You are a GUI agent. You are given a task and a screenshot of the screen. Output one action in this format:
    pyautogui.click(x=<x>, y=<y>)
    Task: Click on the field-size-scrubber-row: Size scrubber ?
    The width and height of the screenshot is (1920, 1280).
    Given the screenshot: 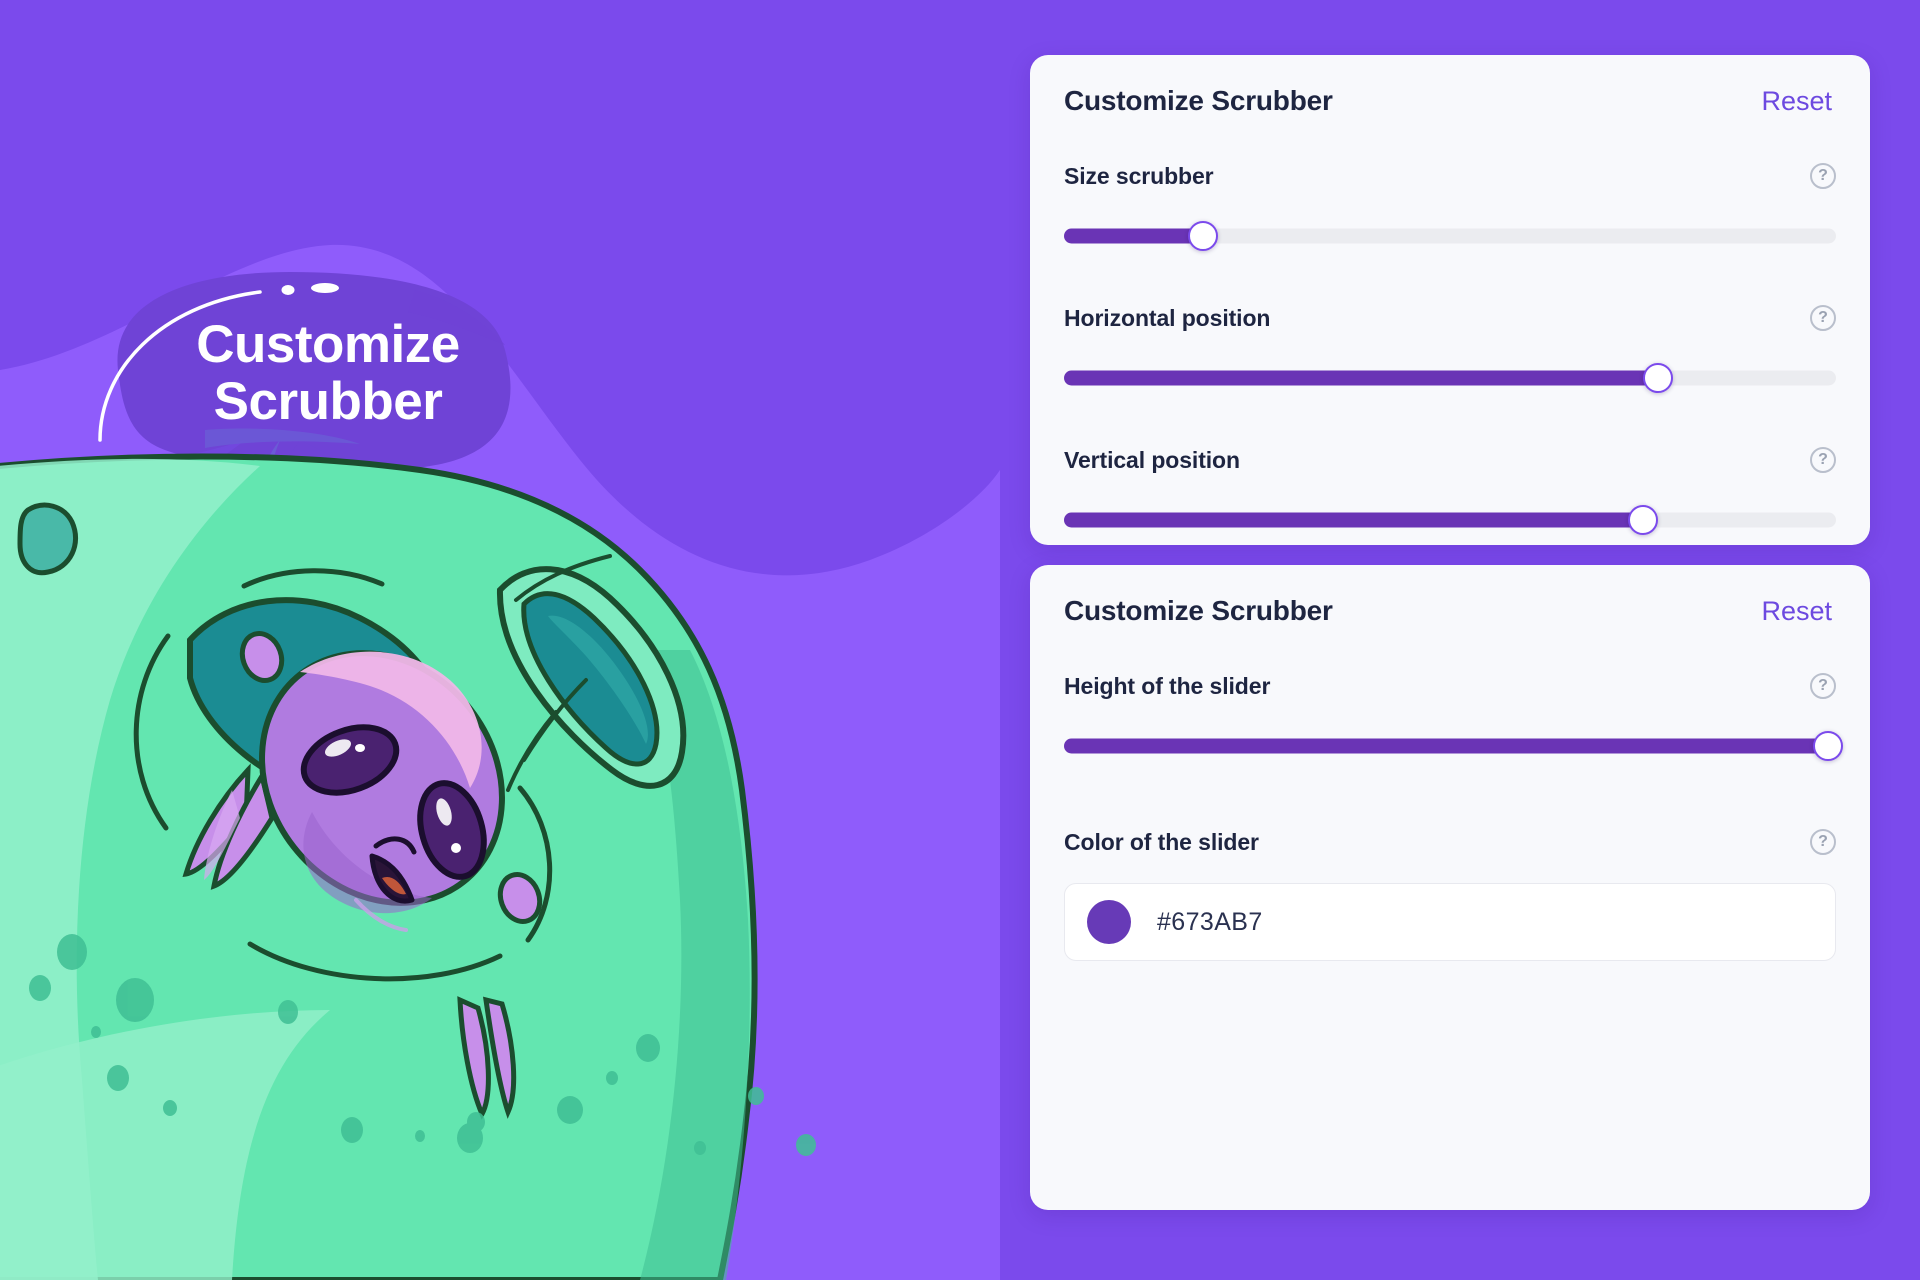 What is the action you would take?
    pyautogui.click(x=1450, y=176)
    